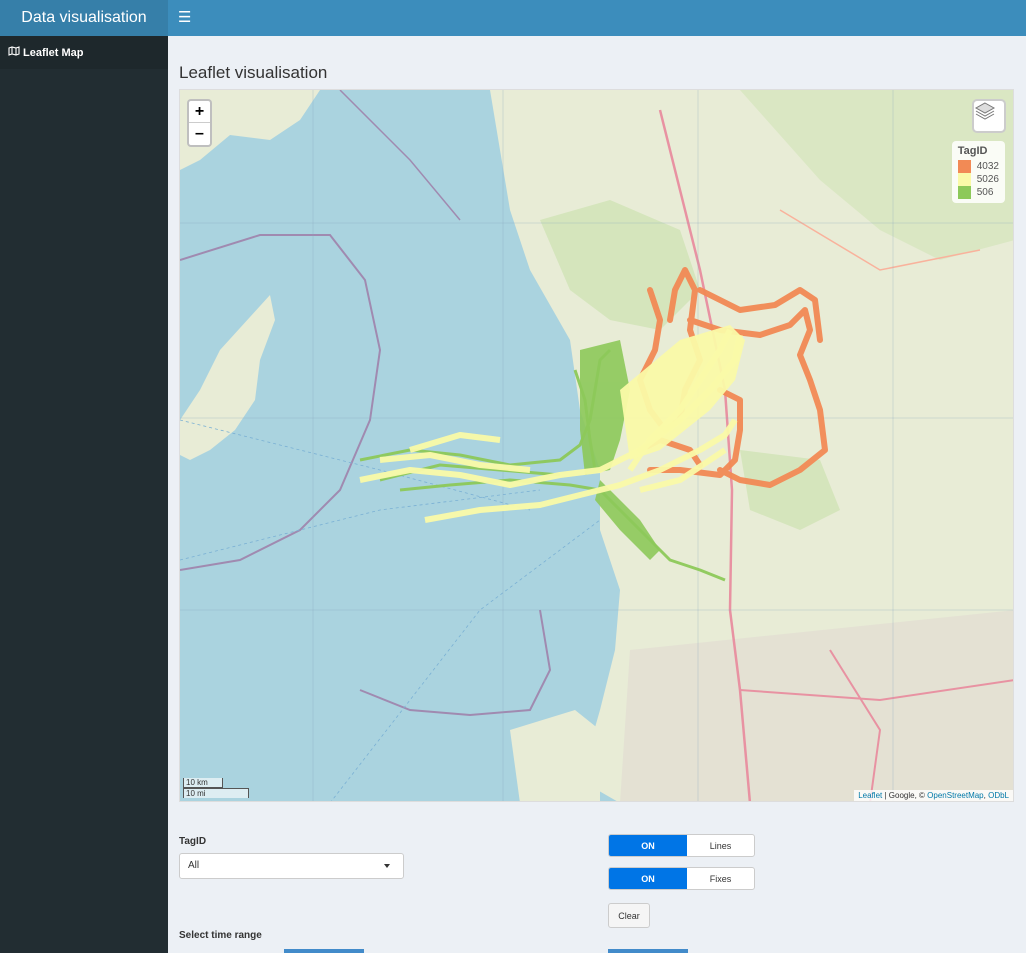  What do you see at coordinates (14, 52) in the screenshot?
I see `map-icon` at bounding box center [14, 52].